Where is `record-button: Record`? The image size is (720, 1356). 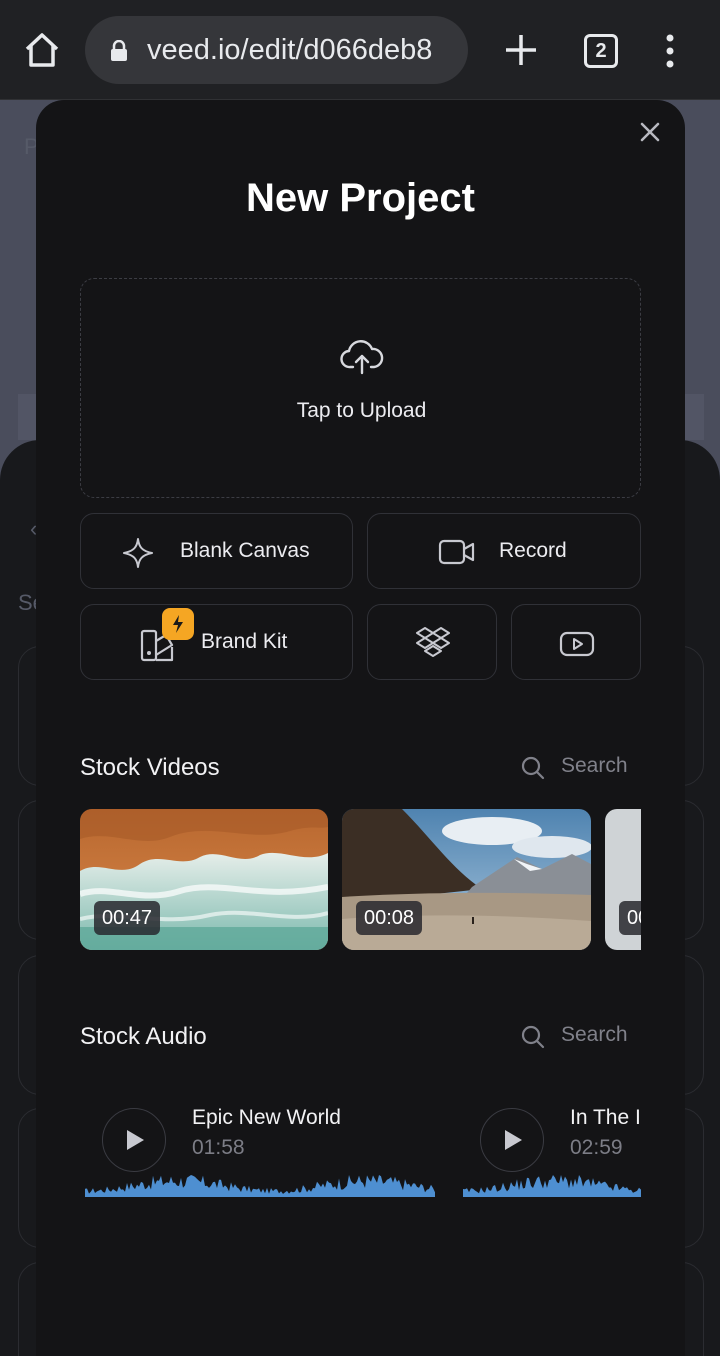
record-button: Record is located at coordinates (504, 551).